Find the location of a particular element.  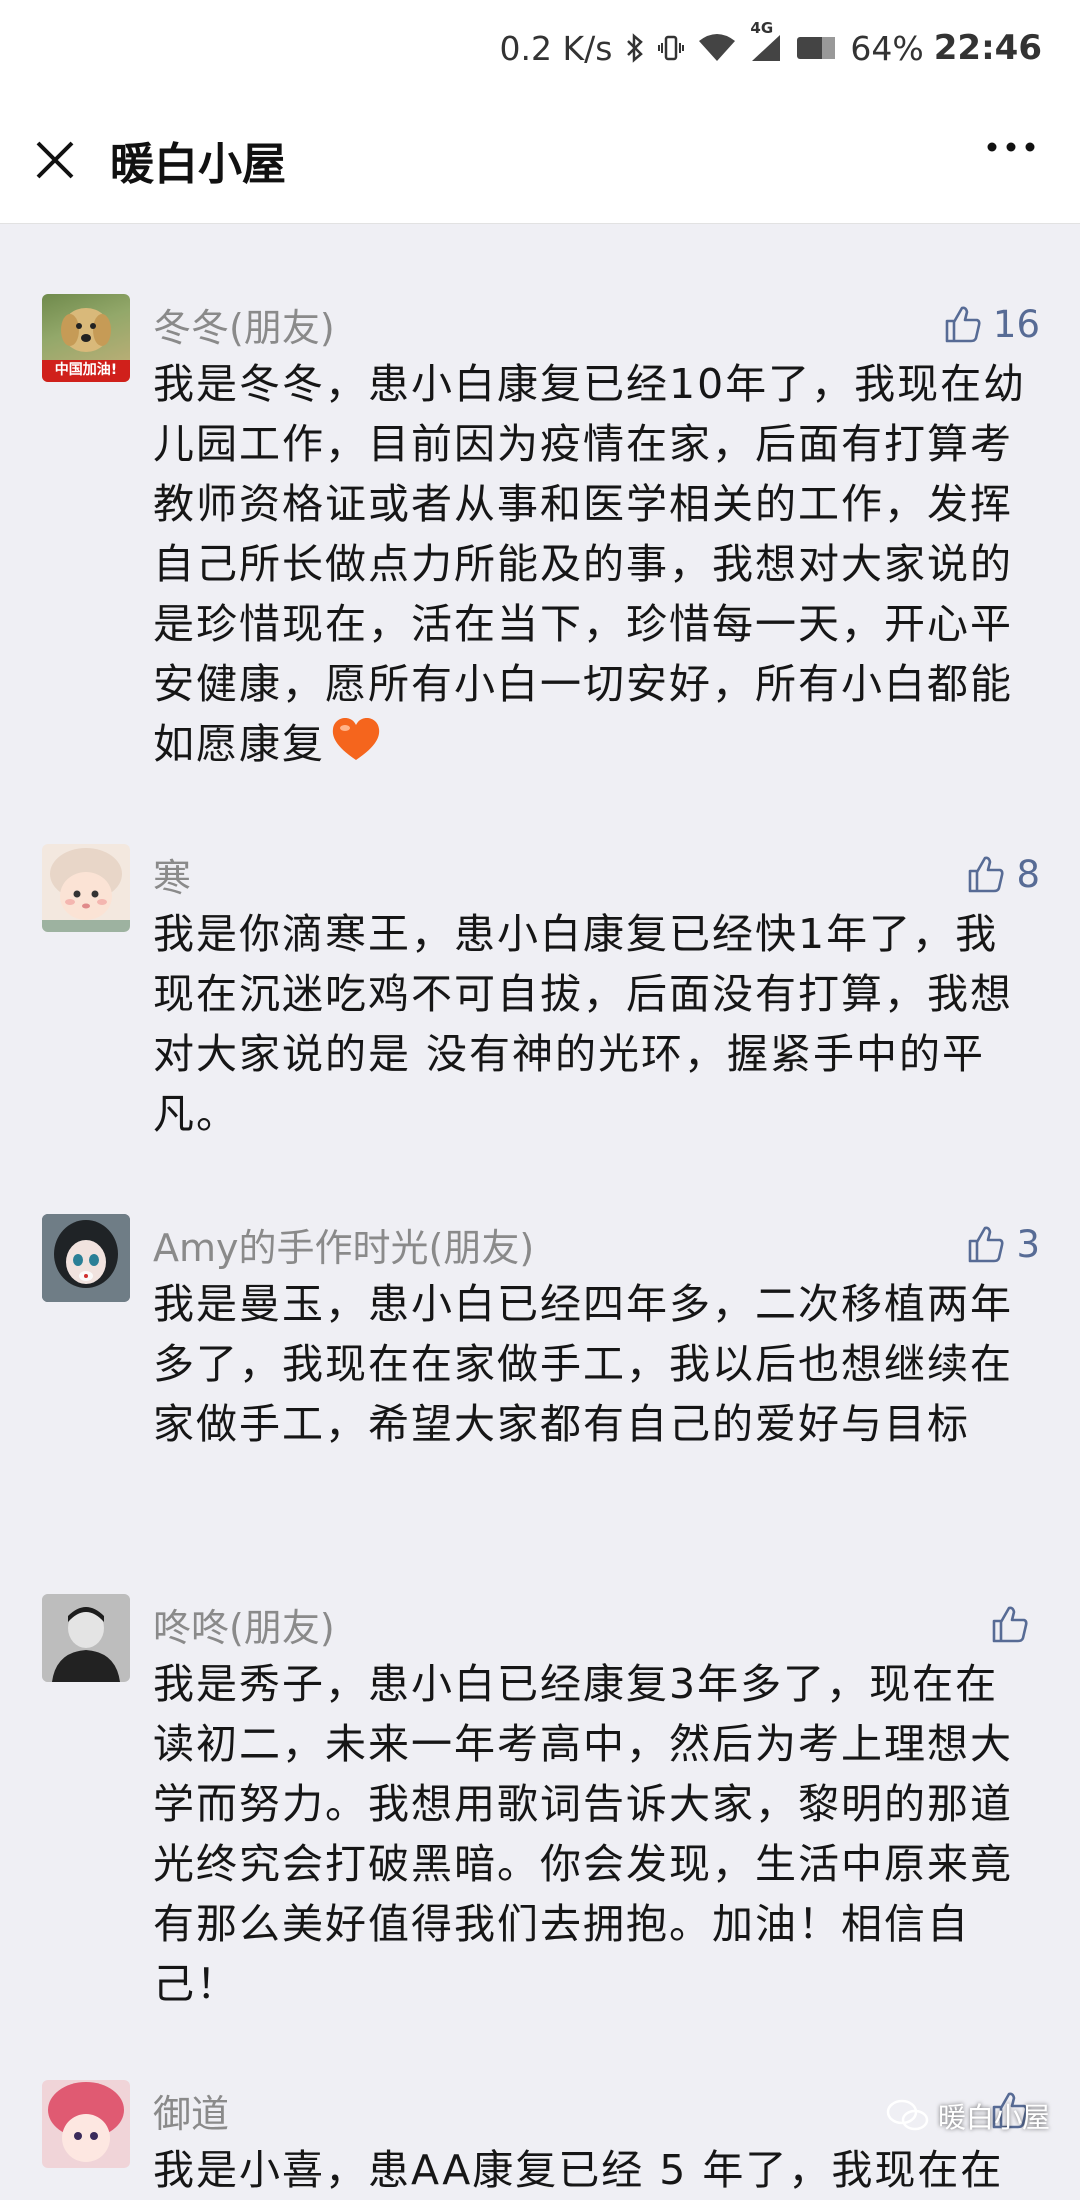

sim-icon is located at coordinates (816, 48).